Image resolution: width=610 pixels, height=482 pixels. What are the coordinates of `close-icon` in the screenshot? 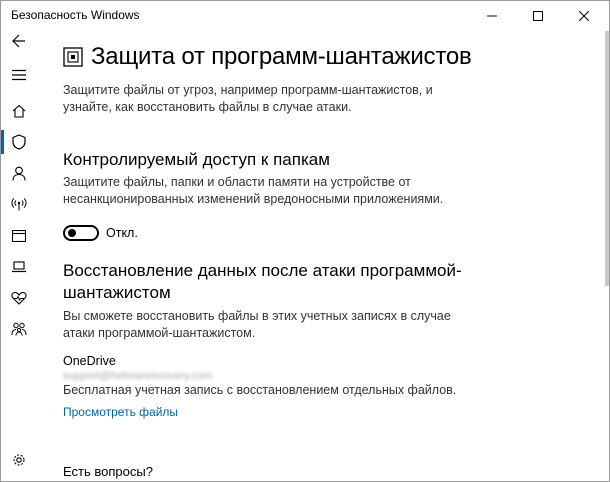 It's located at (584, 16).